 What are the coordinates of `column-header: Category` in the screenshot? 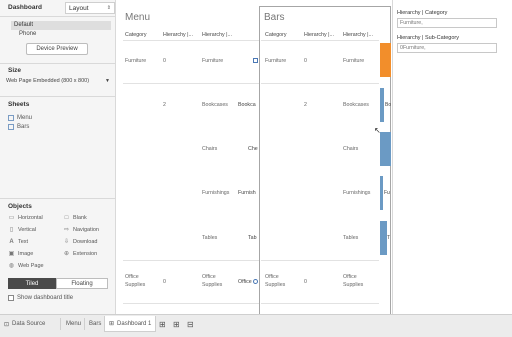 It's located at (276, 35).